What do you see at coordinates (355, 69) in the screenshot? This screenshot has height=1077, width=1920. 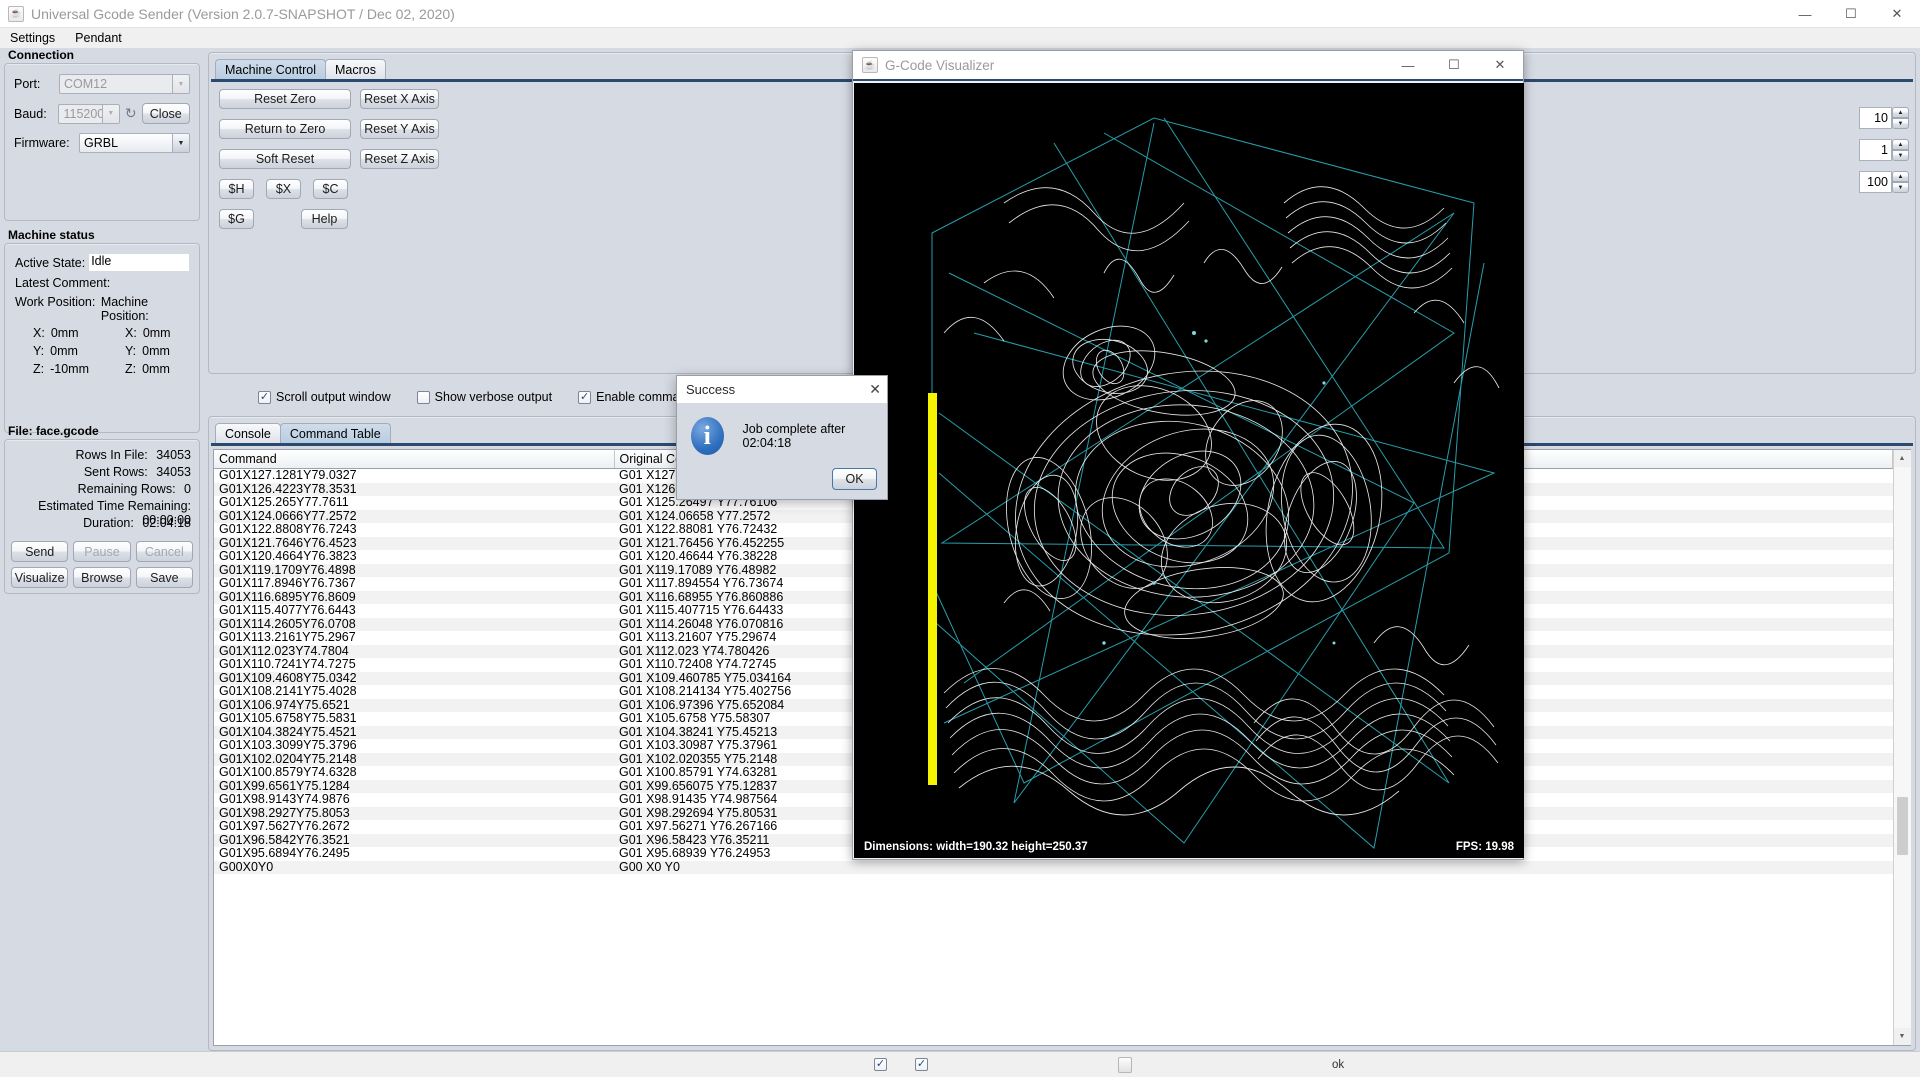 I see `tab-macros: Macros` at bounding box center [355, 69].